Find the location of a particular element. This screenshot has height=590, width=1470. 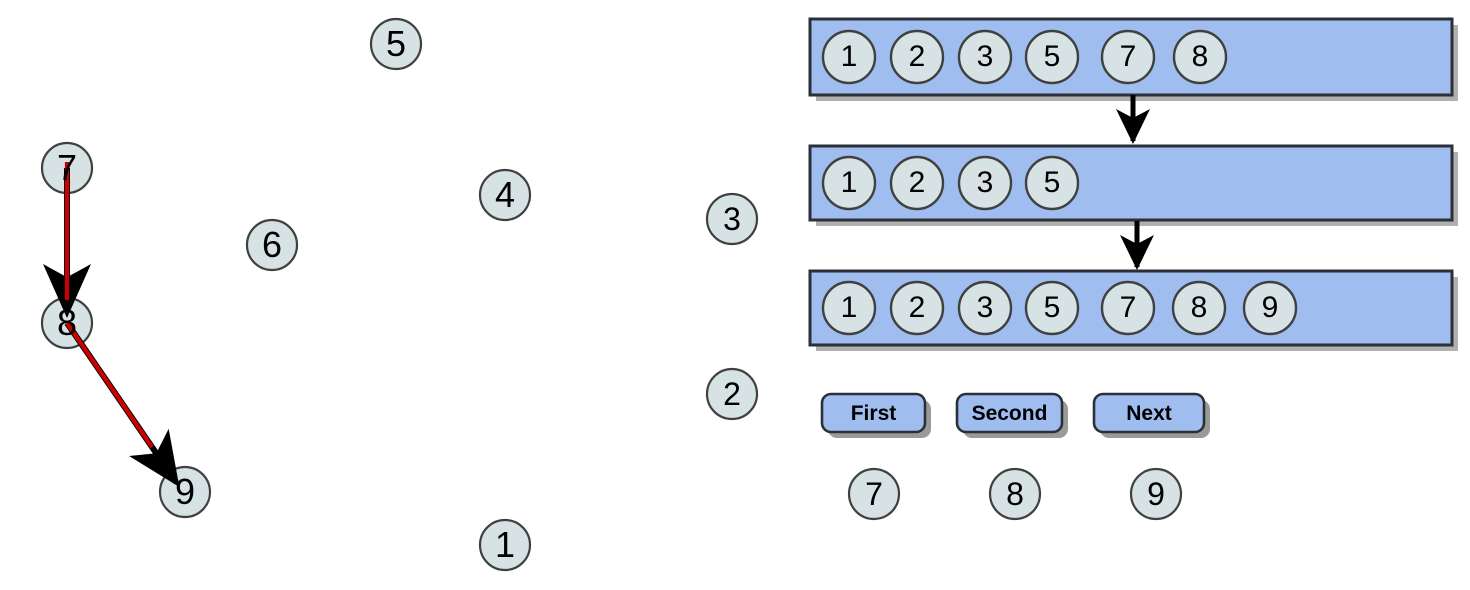

first-button-label: First is located at coordinates (873, 413).